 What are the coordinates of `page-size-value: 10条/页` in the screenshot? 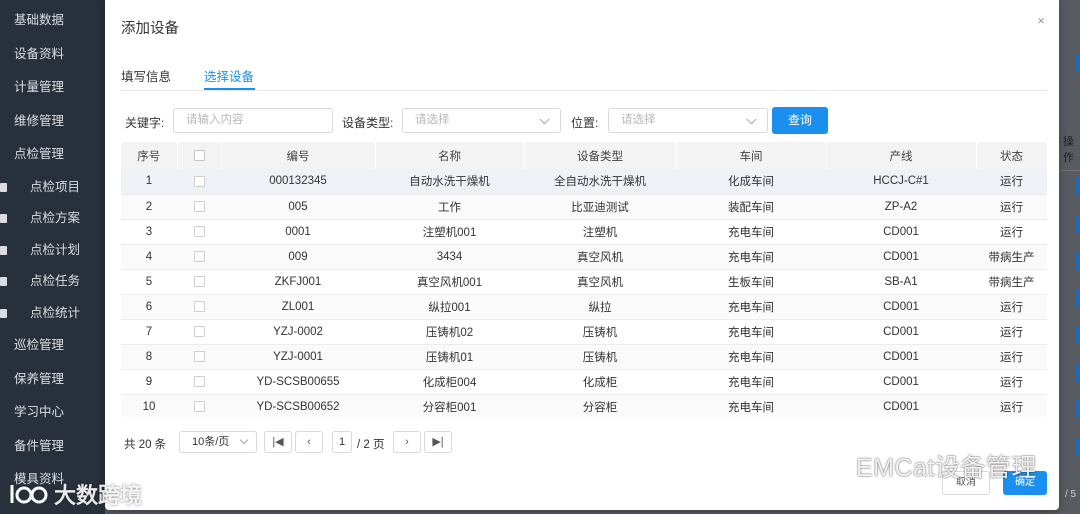 It's located at (211, 442).